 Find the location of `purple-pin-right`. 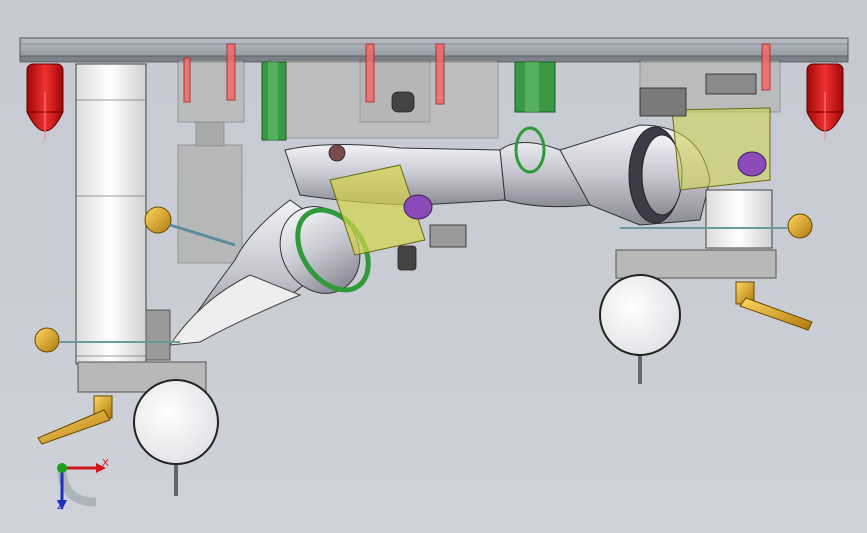

purple-pin-right is located at coordinates (752, 164).